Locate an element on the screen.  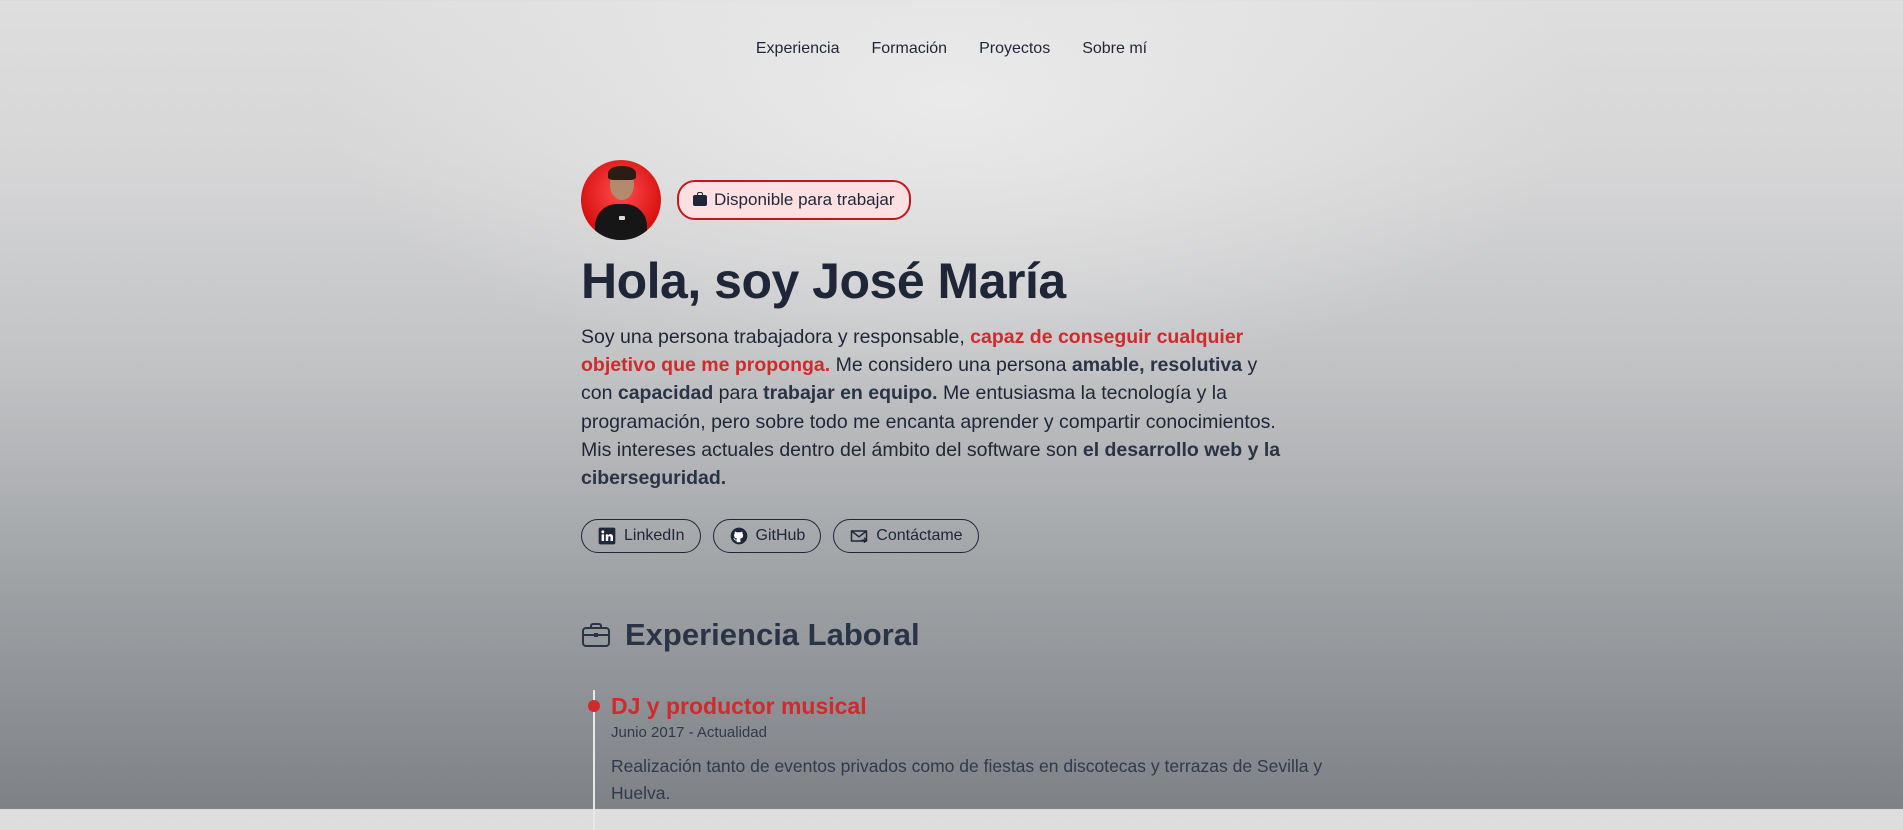
linkedin-icon is located at coordinates (607, 536).